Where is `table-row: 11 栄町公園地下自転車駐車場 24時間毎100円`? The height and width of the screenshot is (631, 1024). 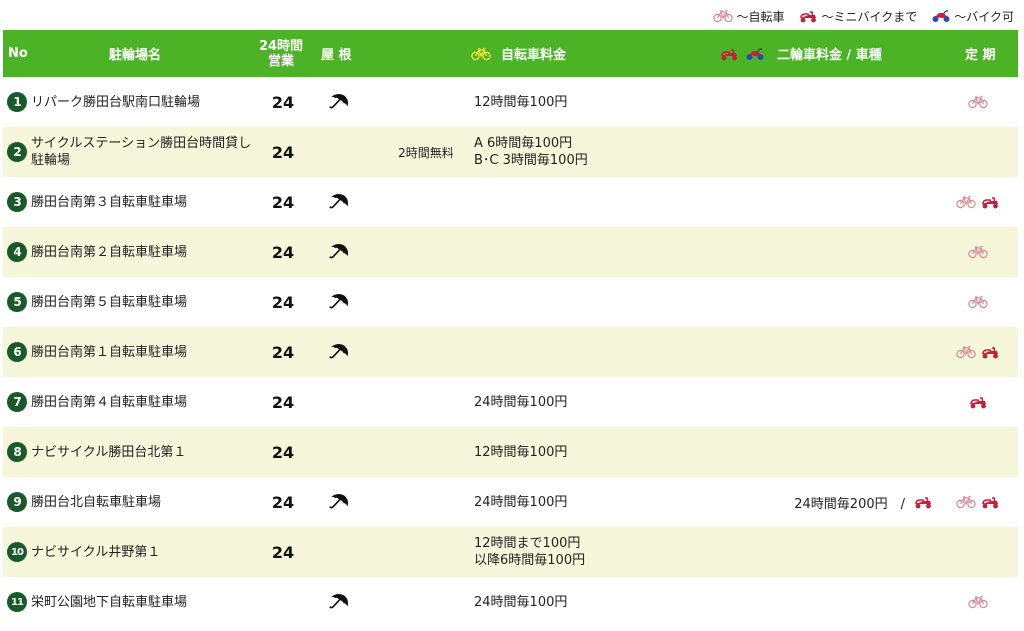
table-row: 11 栄町公園地下自転車駐車場 24時間毎100円 is located at coordinates (510, 602).